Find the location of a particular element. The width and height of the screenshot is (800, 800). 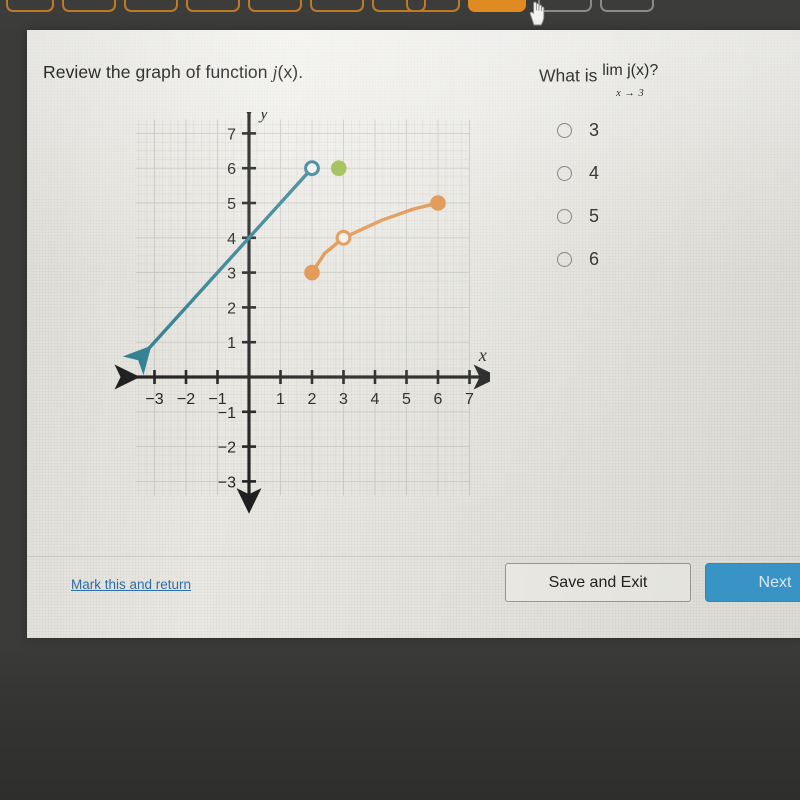

y-tick-label: 4 is located at coordinates (231, 239).